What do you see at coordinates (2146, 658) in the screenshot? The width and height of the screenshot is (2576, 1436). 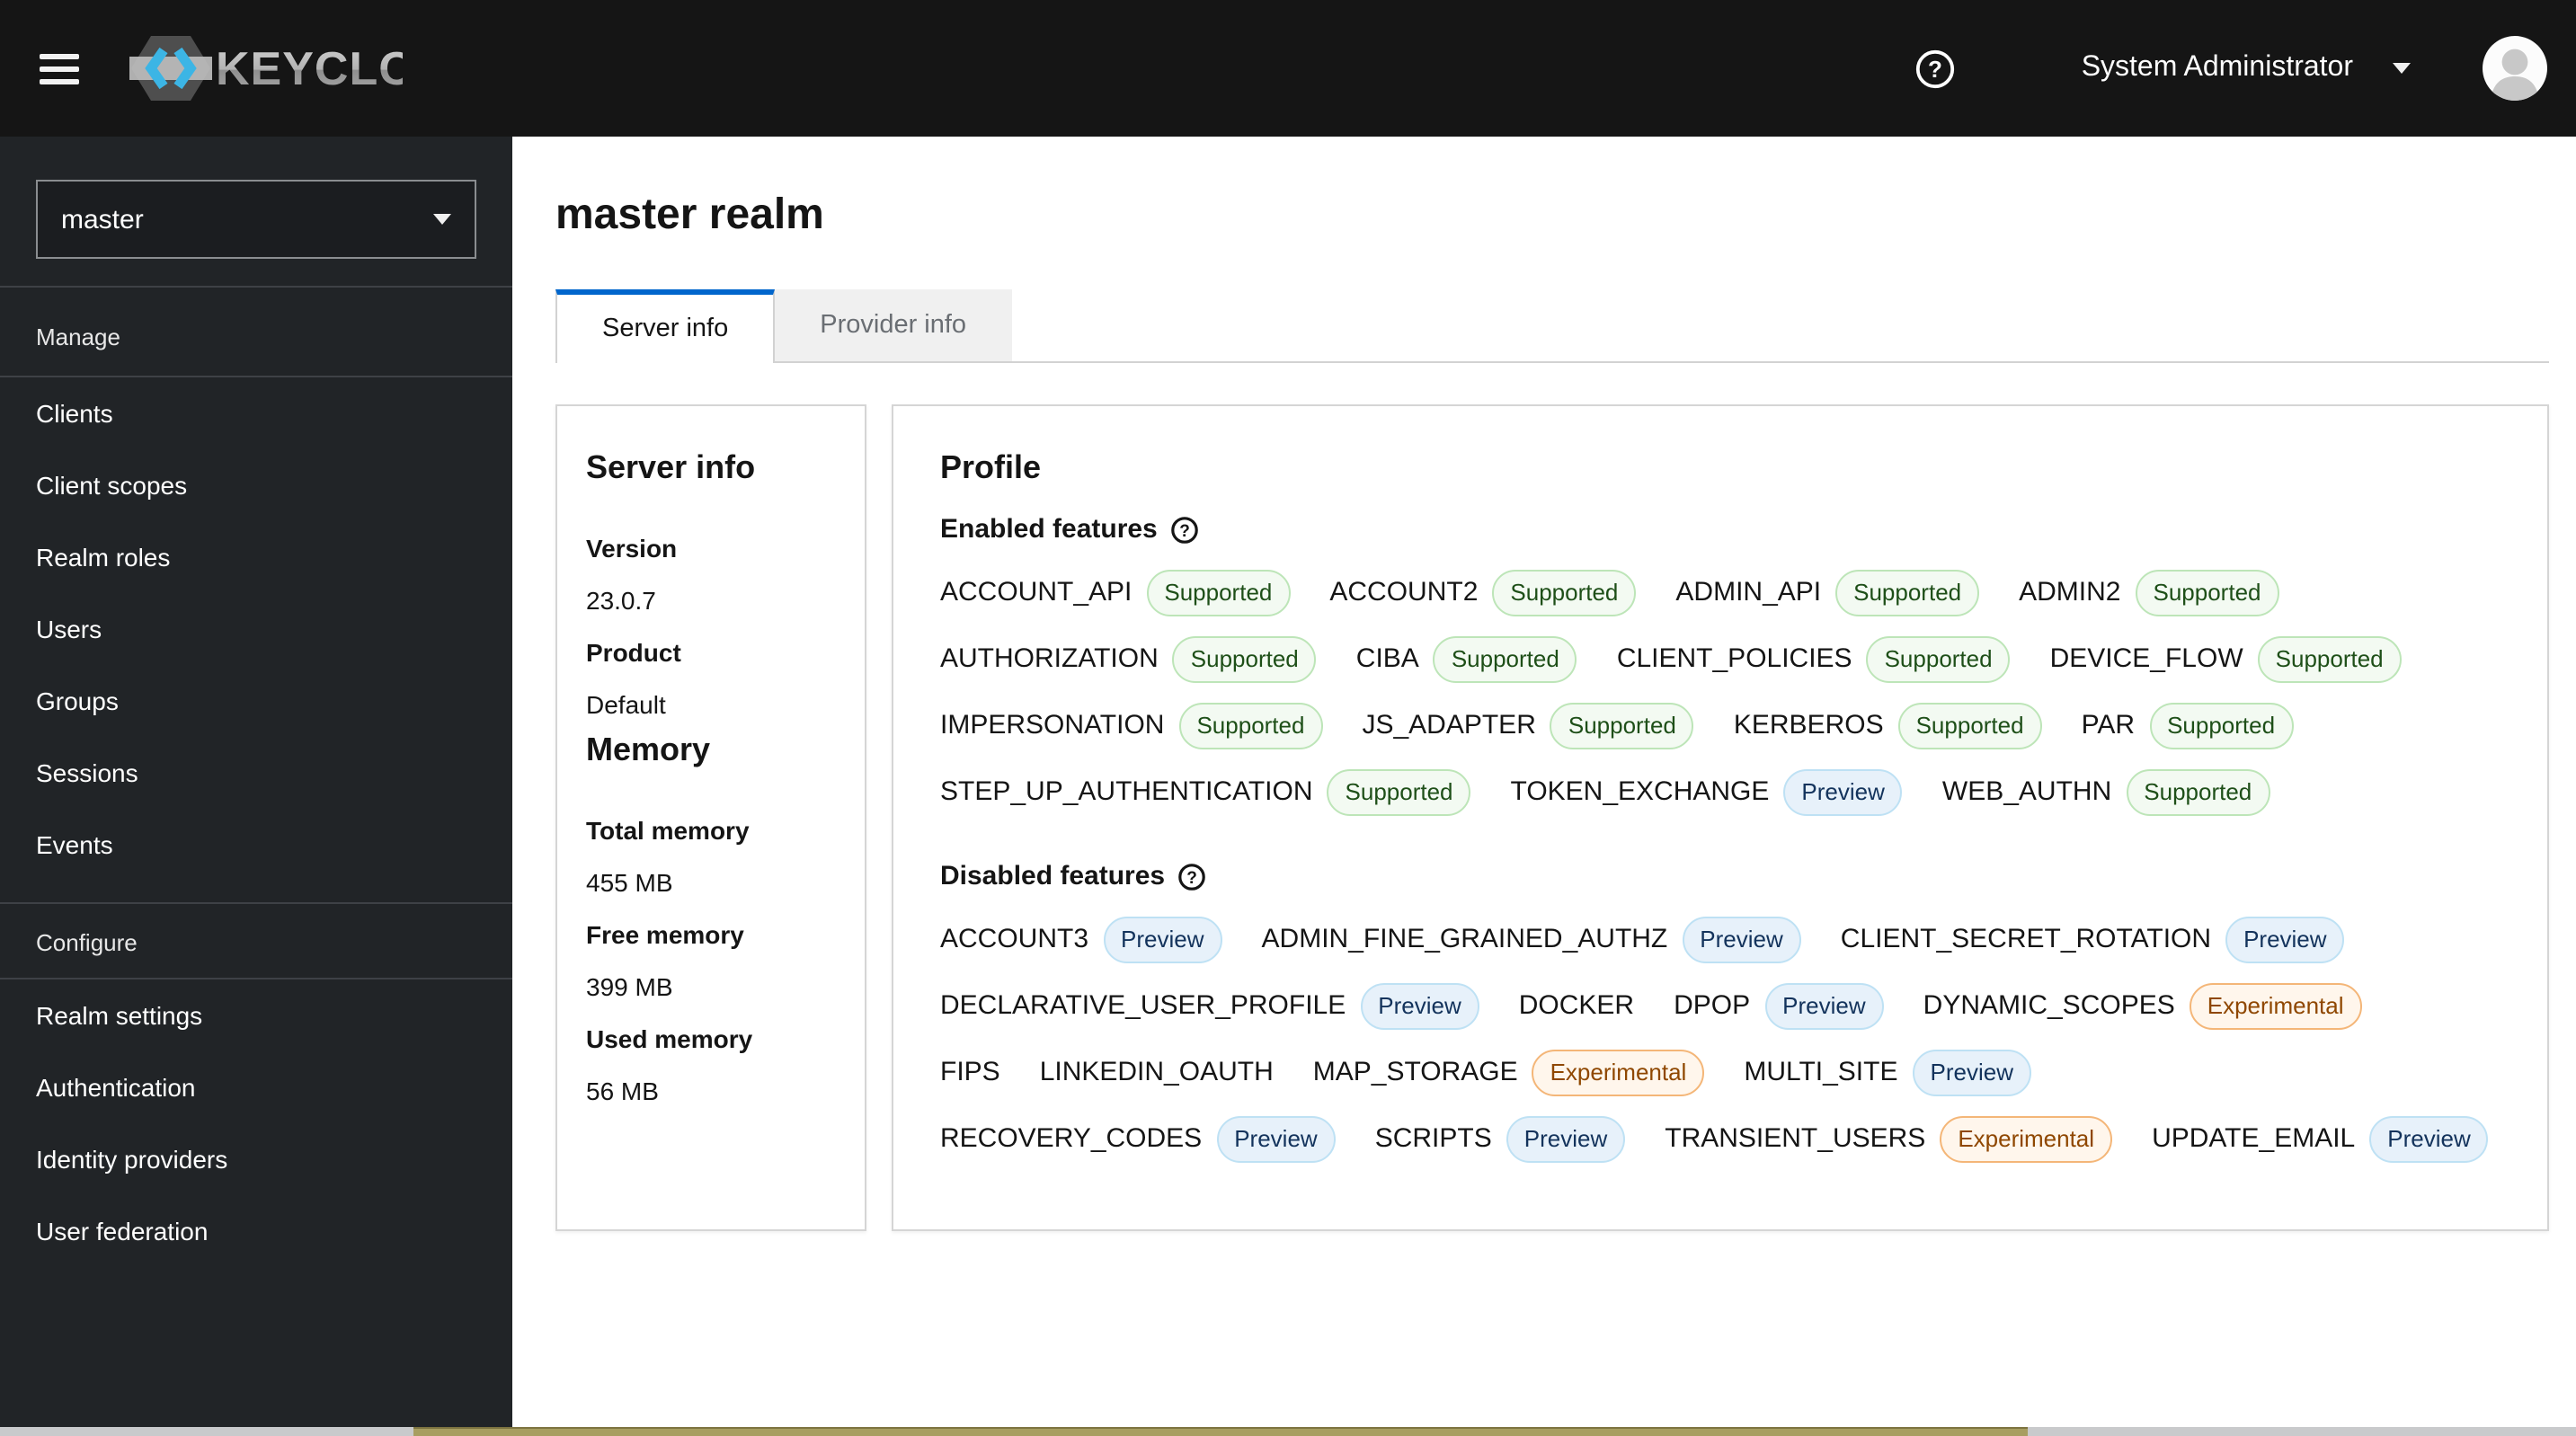 I see `feature-name: DEVICE_FLOW` at bounding box center [2146, 658].